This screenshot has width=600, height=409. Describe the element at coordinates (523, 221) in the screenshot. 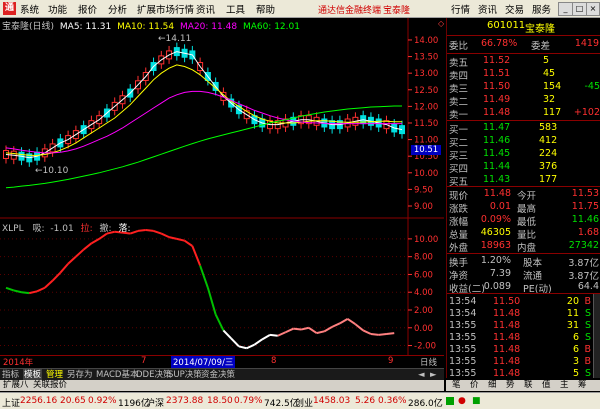

I see `stat-row: 涨幅 0.09% 最低 11.46` at that location.